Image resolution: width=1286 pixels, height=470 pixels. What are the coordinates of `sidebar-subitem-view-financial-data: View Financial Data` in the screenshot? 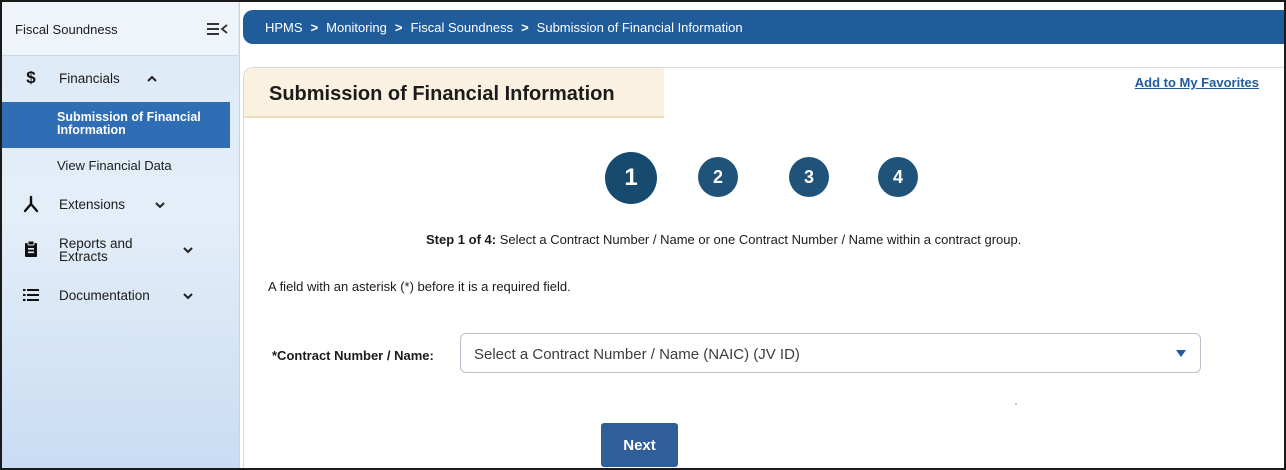 It's located at (114, 165).